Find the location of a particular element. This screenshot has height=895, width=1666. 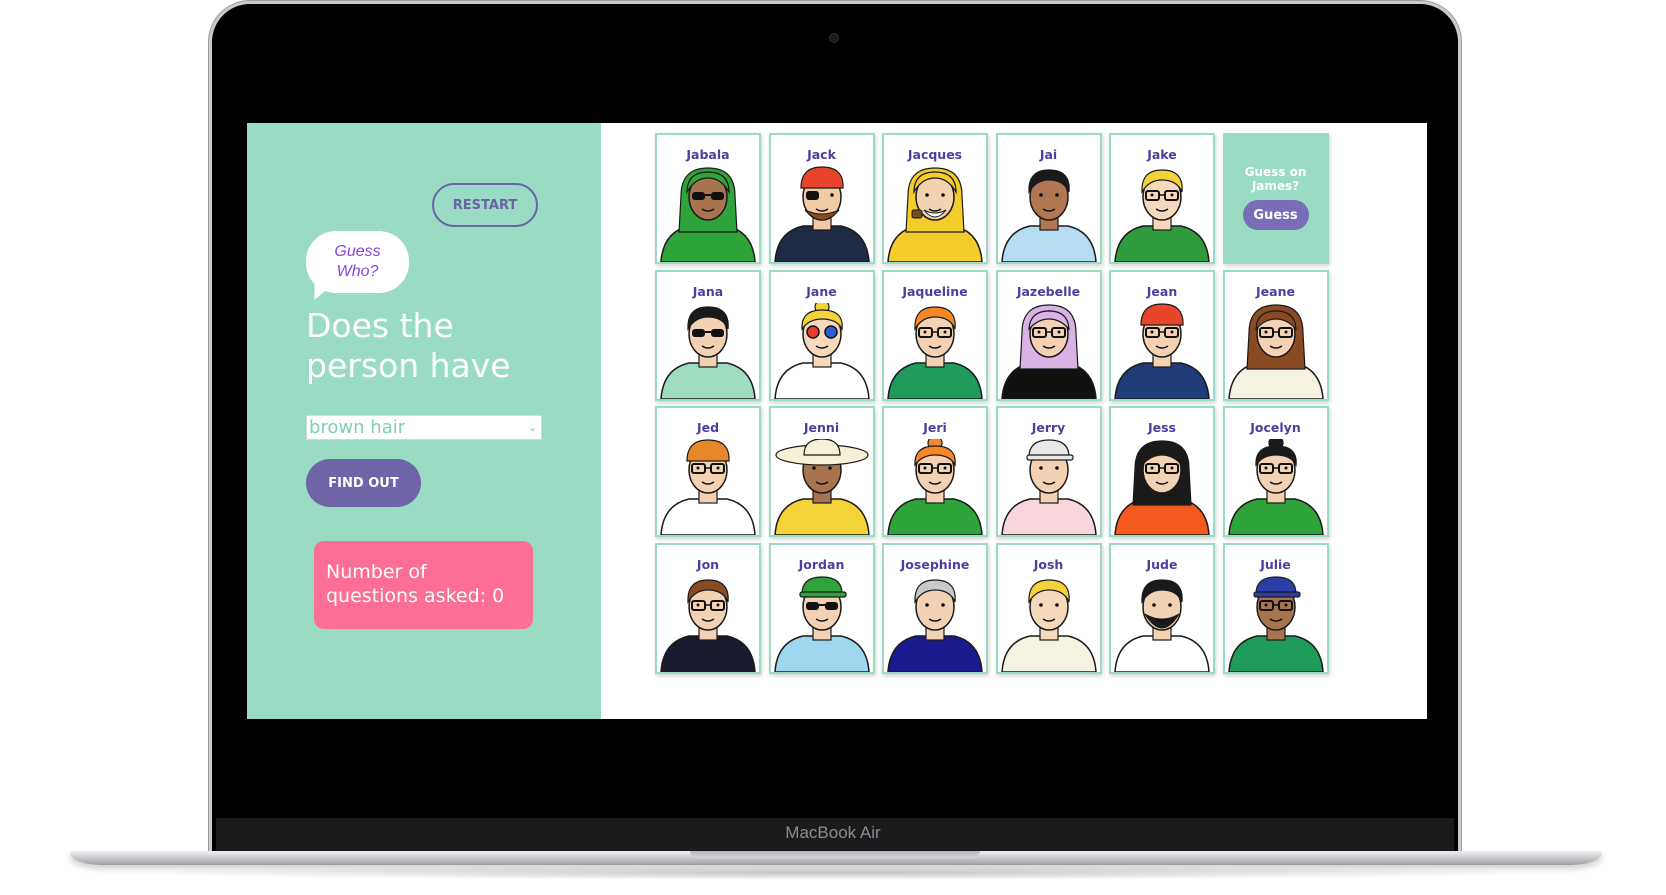

character-card: Jai is located at coordinates (1048, 198).